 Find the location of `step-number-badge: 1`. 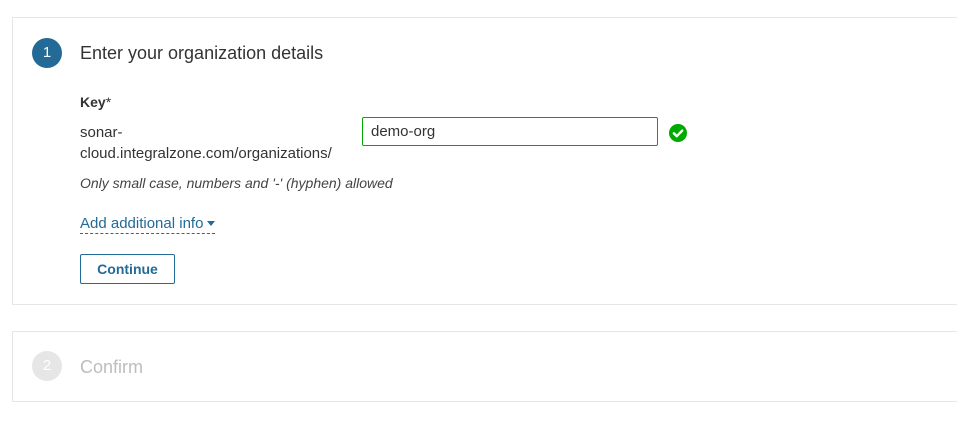

step-number-badge: 1 is located at coordinates (47, 53).